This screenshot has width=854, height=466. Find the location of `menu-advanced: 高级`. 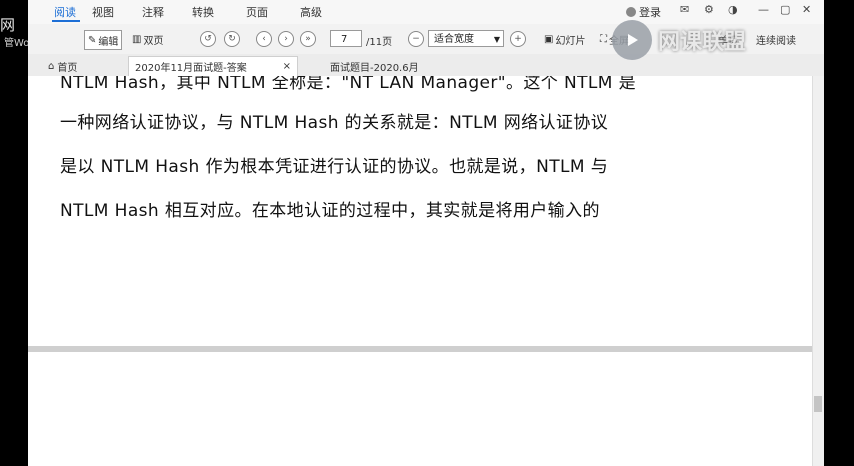

menu-advanced: 高级 is located at coordinates (311, 12).